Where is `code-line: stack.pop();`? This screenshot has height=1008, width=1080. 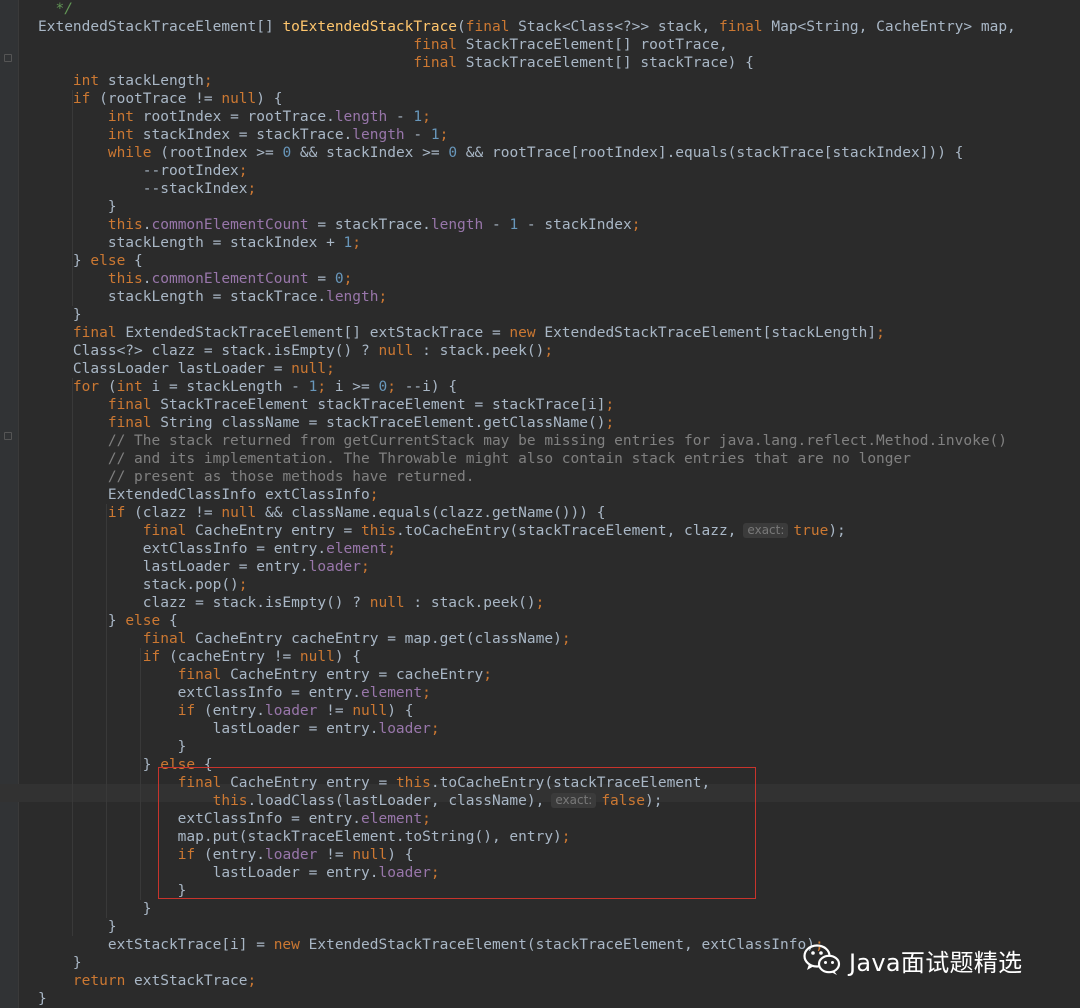
code-line: stack.pop(); is located at coordinates (527, 585).